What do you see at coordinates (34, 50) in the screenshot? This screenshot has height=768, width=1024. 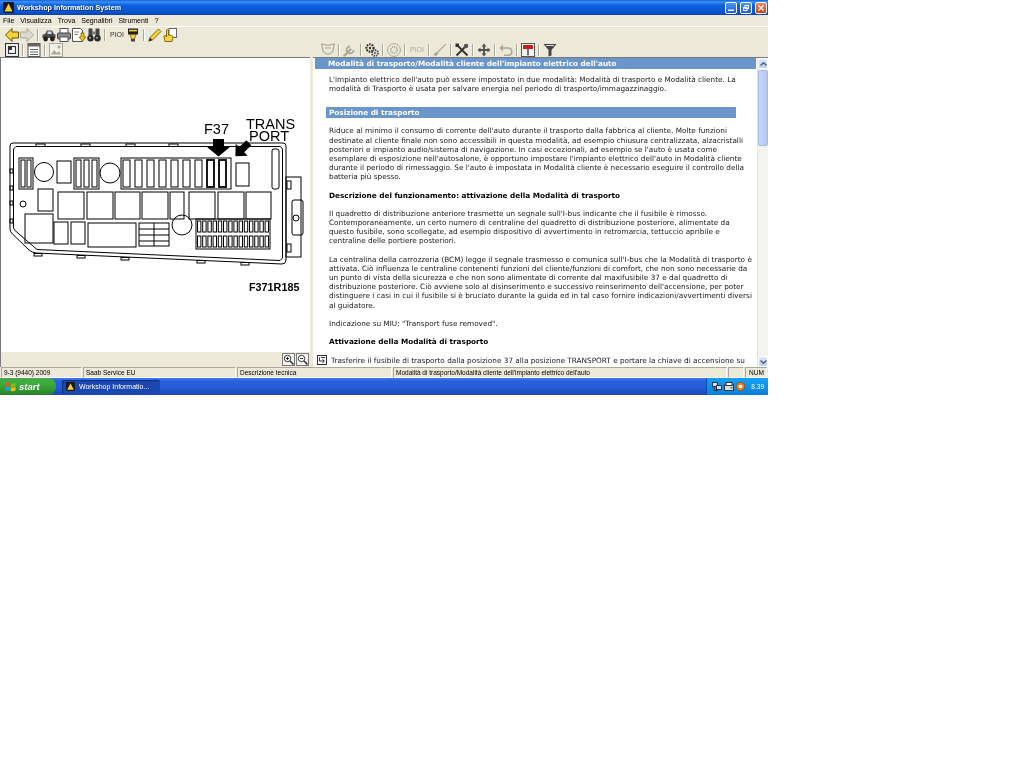 I see `list-icon` at bounding box center [34, 50].